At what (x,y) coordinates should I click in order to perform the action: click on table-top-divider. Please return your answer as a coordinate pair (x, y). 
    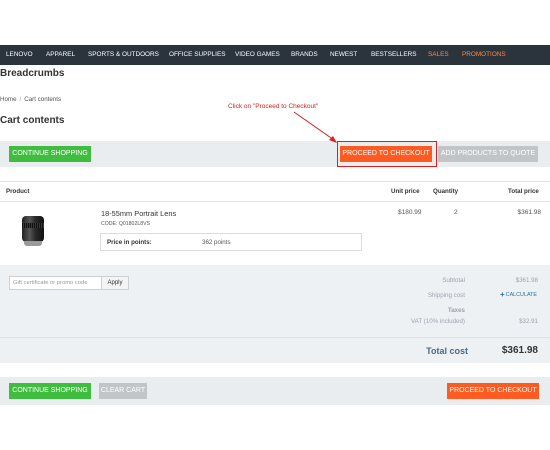
    Looking at the image, I should click on (275, 181).